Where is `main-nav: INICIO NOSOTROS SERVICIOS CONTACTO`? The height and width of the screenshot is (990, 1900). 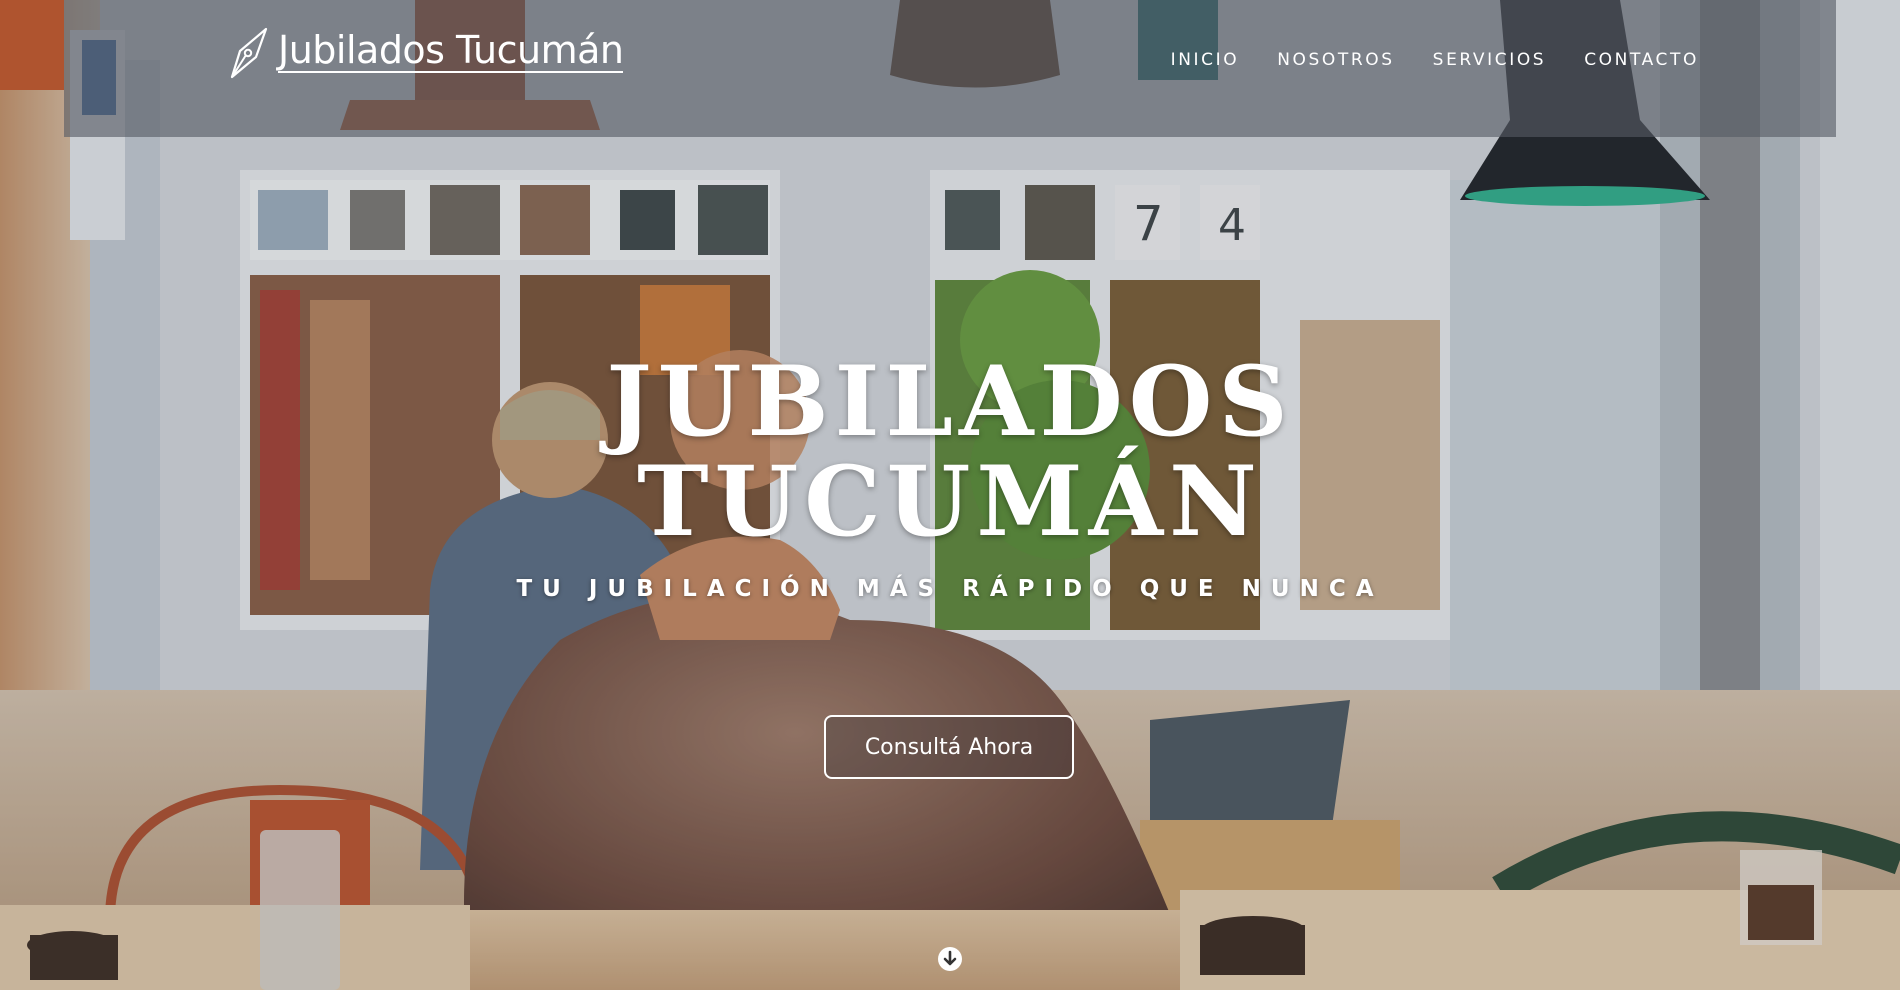
main-nav: INICIO NOSOTROS SERVICIOS CONTACTO is located at coordinates (1416, 60).